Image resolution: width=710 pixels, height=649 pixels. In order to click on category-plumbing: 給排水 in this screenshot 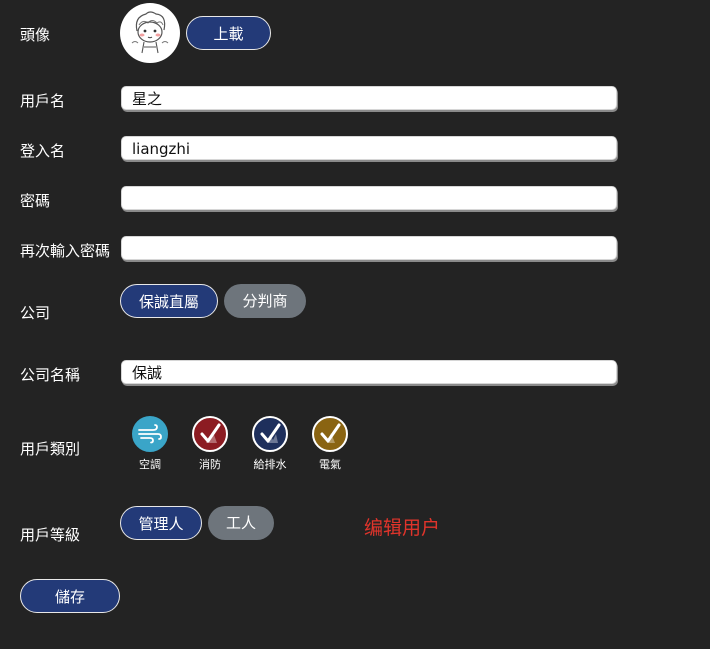, I will do `click(270, 444)`.